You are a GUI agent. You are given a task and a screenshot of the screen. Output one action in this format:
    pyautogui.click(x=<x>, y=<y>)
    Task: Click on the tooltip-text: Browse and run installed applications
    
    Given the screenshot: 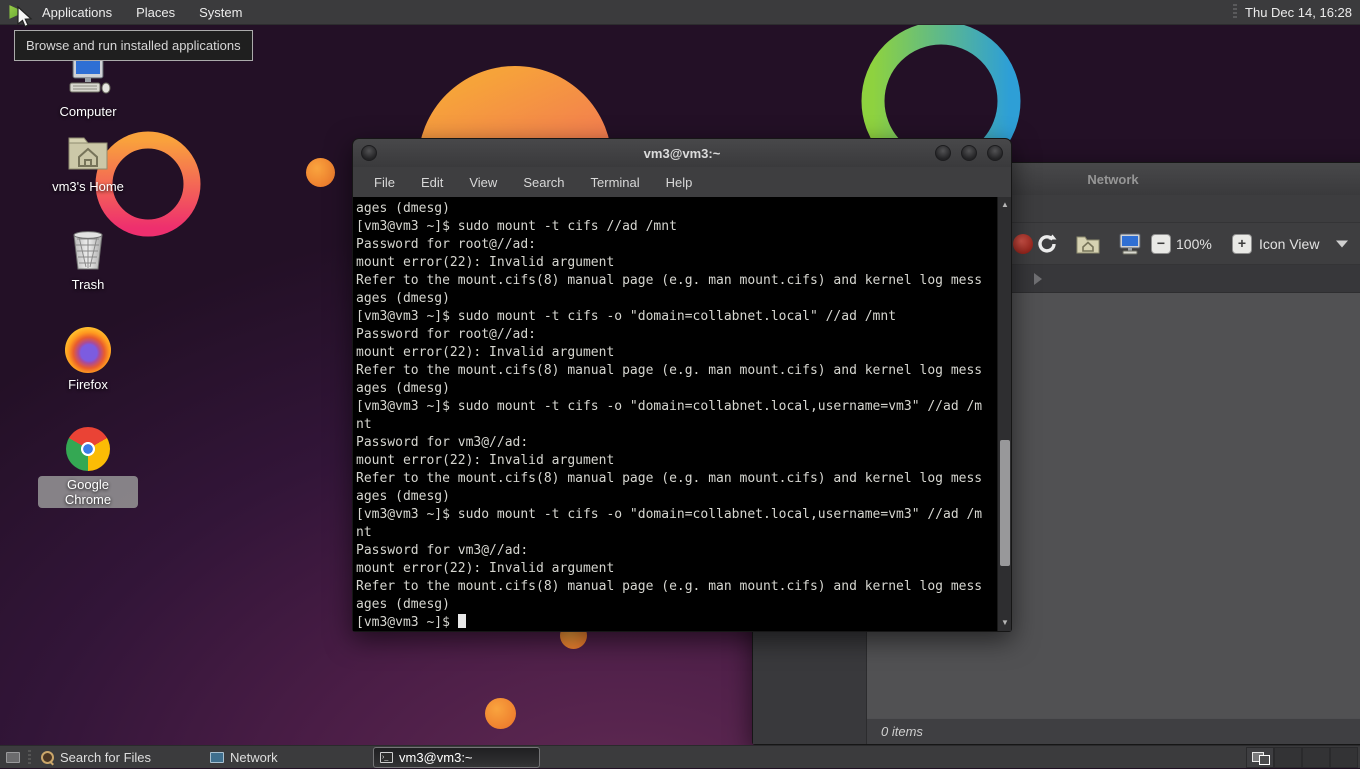 What is the action you would take?
    pyautogui.click(x=133, y=45)
    